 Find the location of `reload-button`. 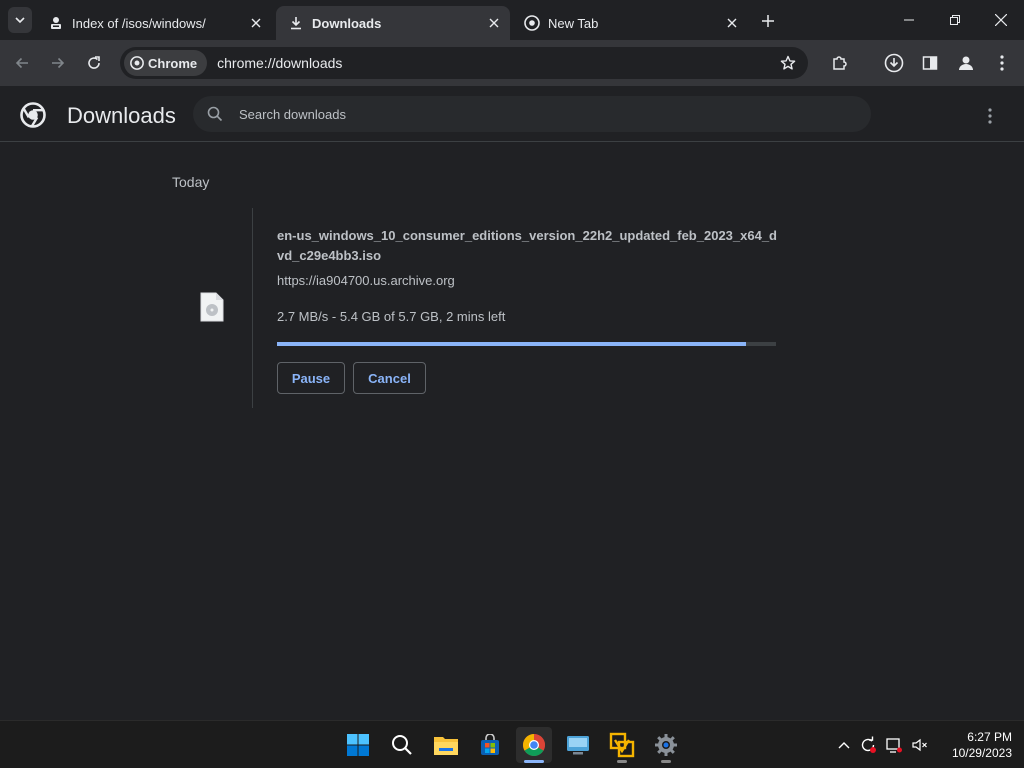

reload-button is located at coordinates (94, 63).